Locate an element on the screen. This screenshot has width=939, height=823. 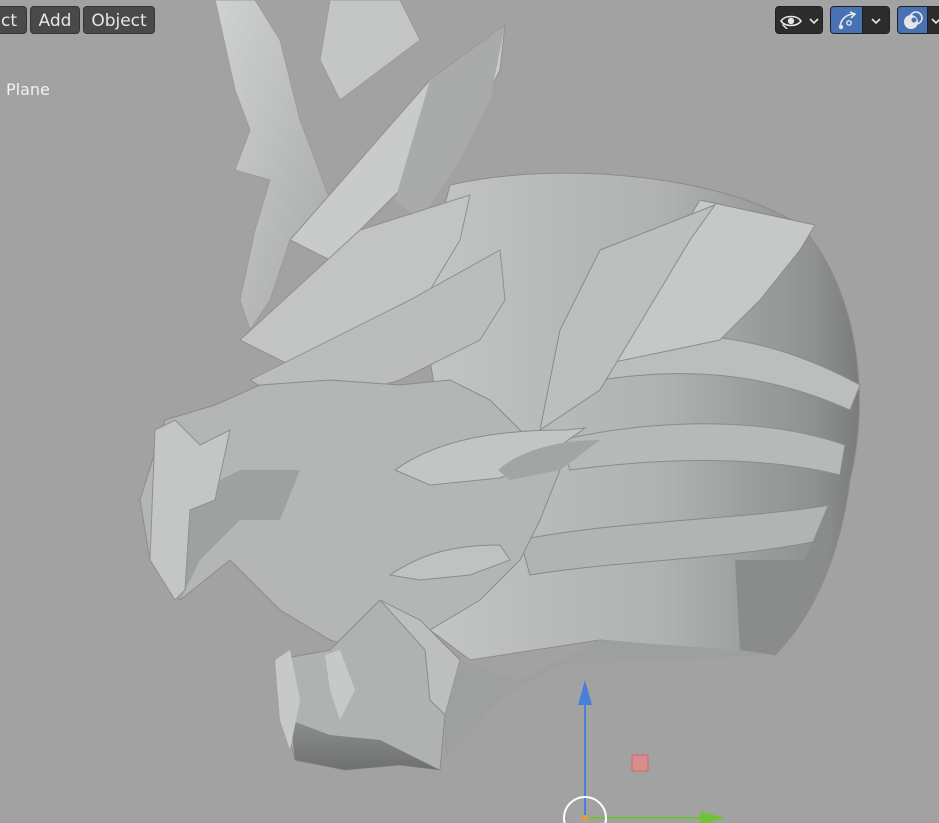
object-name: Plane is located at coordinates (28, 89).